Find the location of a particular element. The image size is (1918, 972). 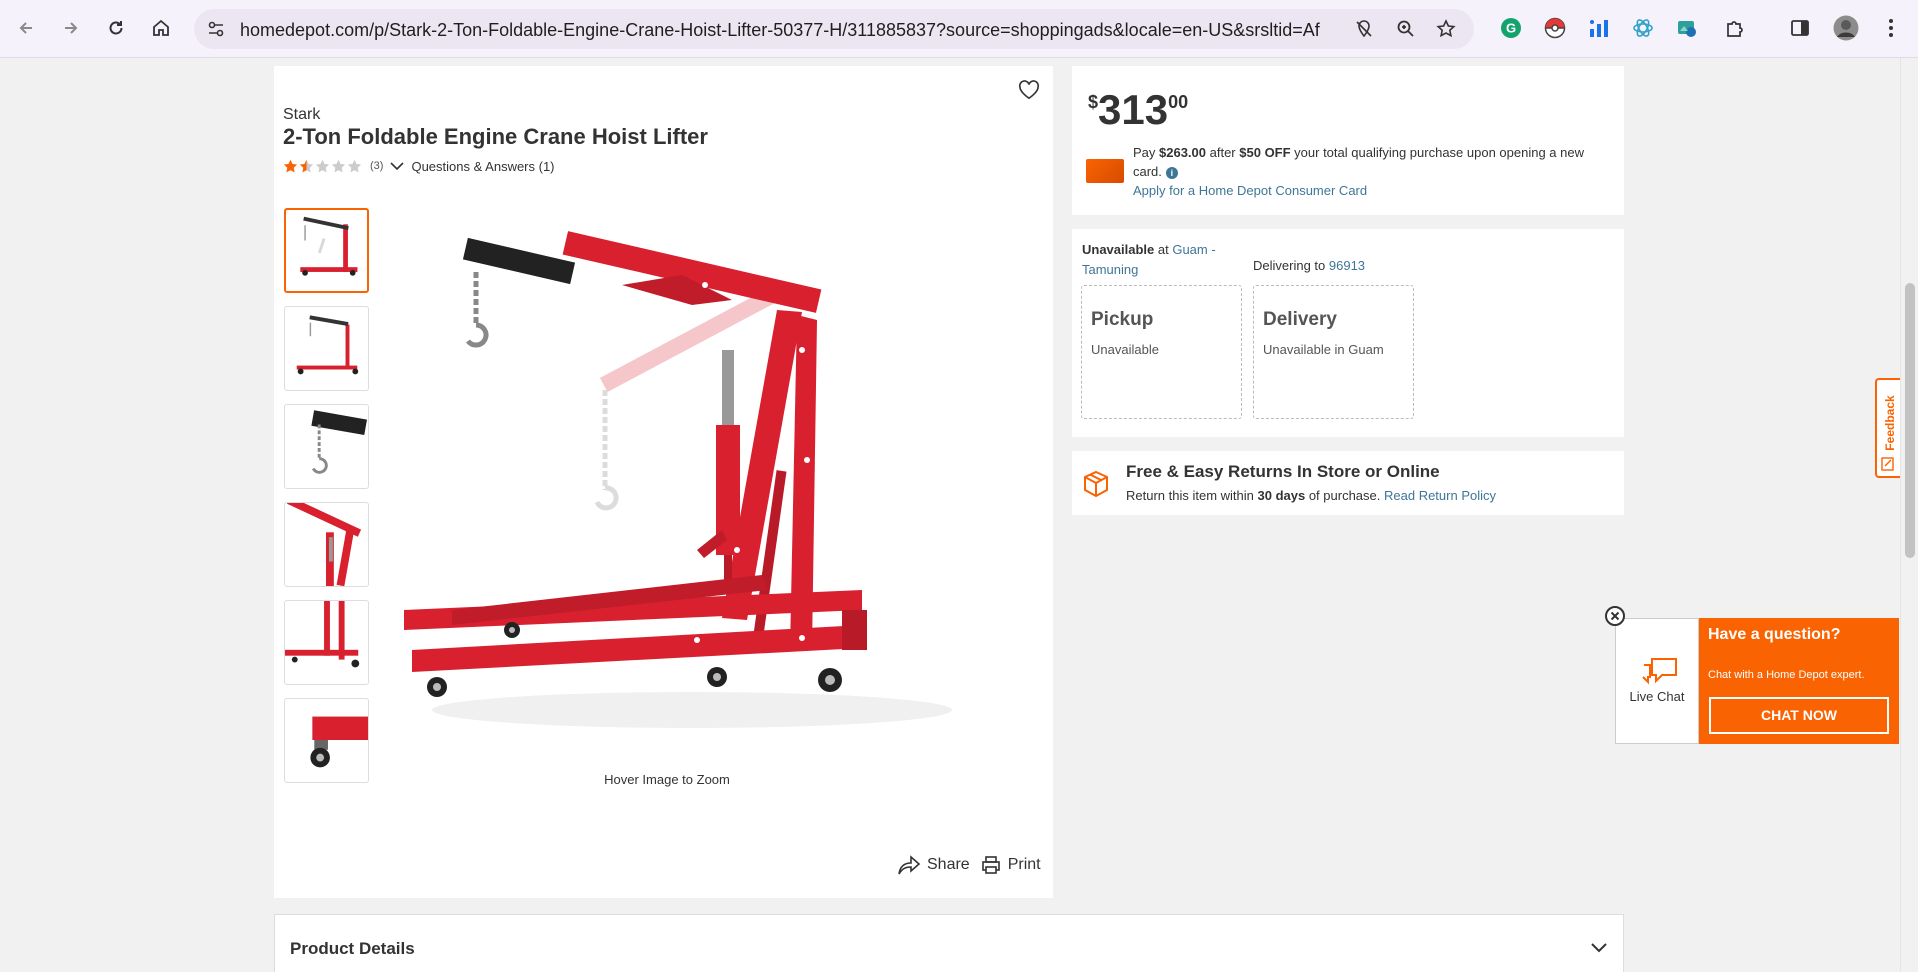

pickup-title: Pickup is located at coordinates (1122, 319).